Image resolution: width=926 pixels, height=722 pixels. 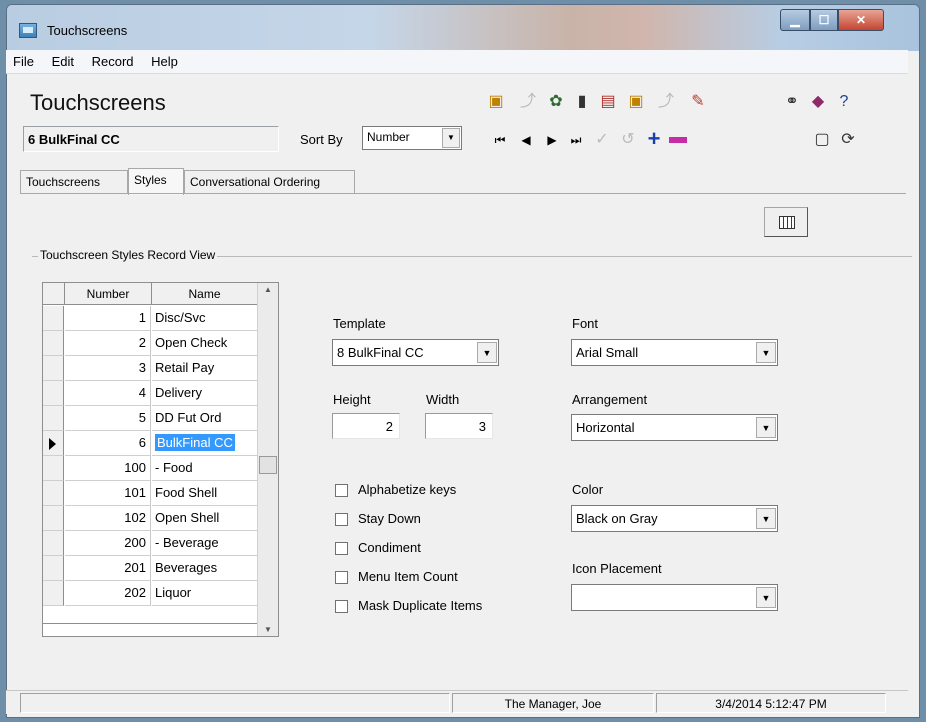 What do you see at coordinates (108, 568) in the screenshot?
I see `cell-number: 201` at bounding box center [108, 568].